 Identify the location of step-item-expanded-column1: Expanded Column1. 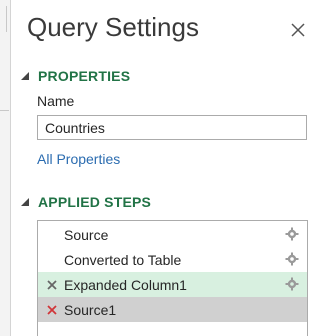
(172, 284).